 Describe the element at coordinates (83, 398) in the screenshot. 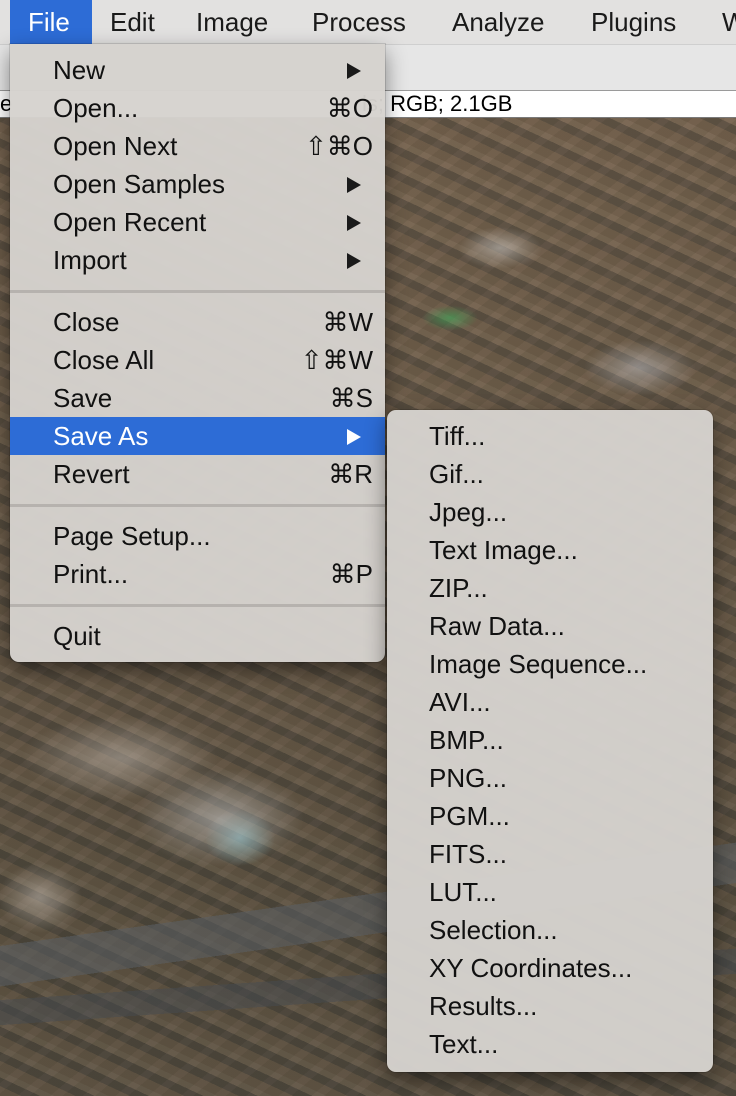

I see `menu-item-label: Save` at that location.